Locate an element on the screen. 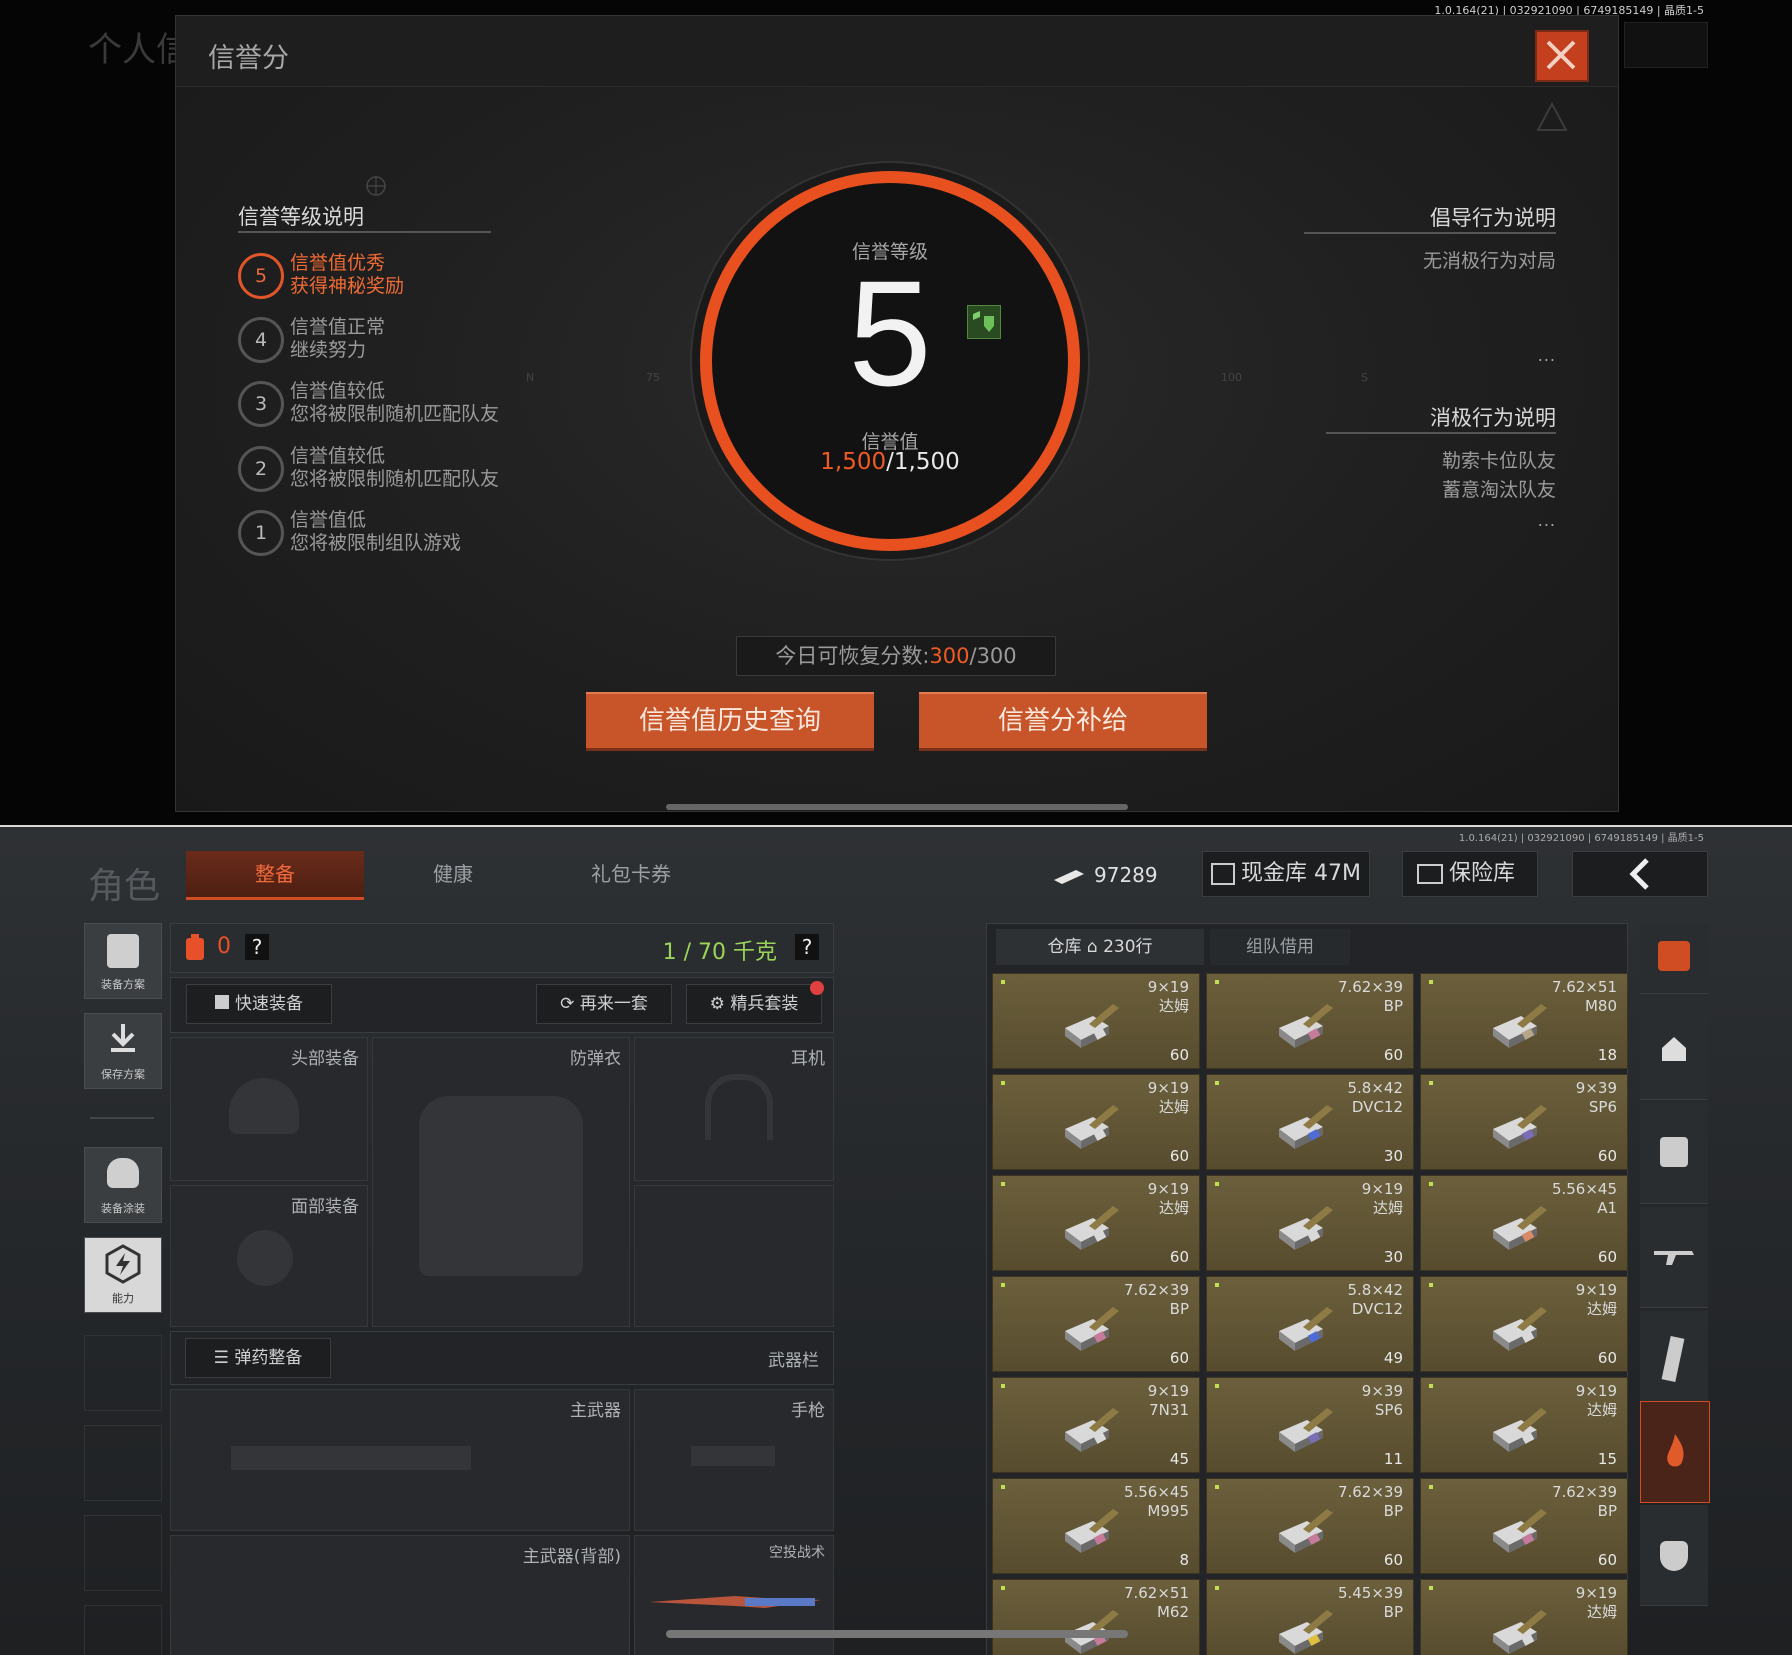 The width and height of the screenshot is (1792, 1655). chevron-left-icon is located at coordinates (1639, 874).